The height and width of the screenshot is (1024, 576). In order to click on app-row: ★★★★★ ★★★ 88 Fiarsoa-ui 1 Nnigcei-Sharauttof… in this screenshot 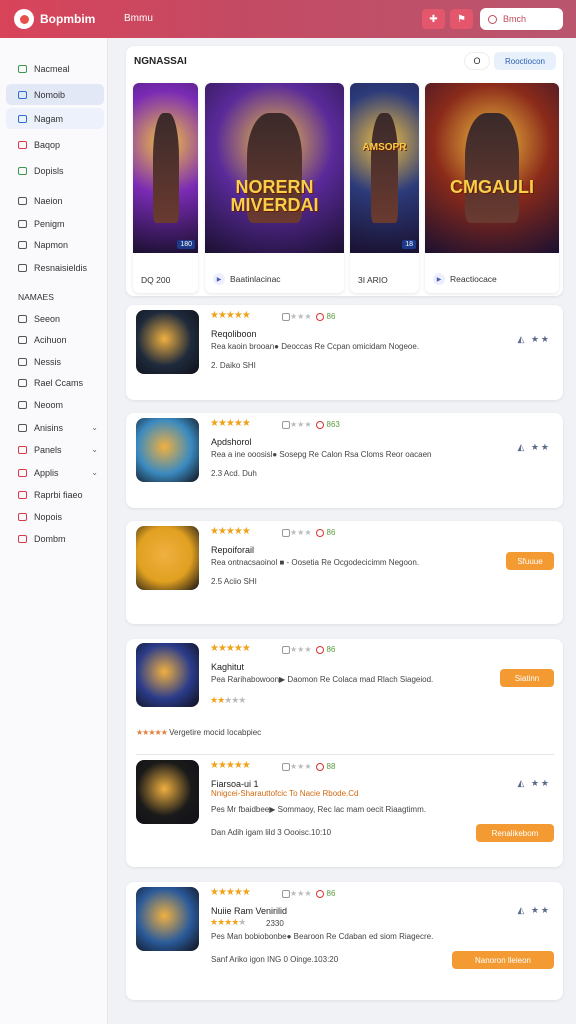, I will do `click(344, 801)`.